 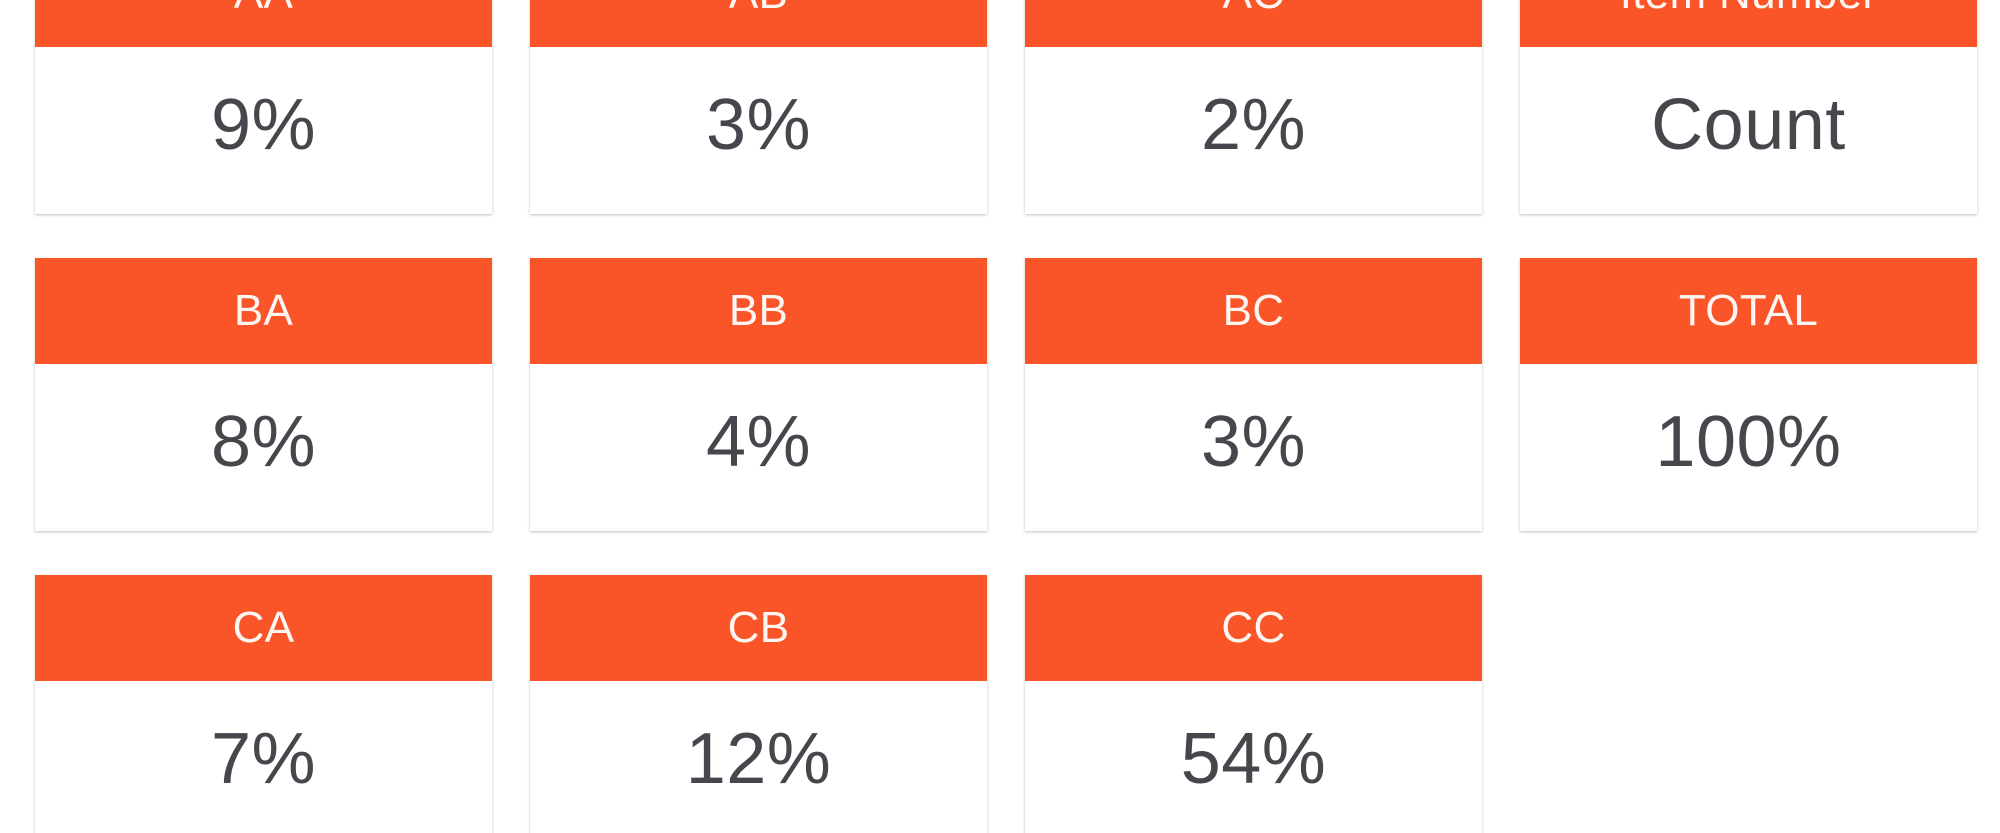 I want to click on metric-card-value: 8%, so click(x=263, y=441).